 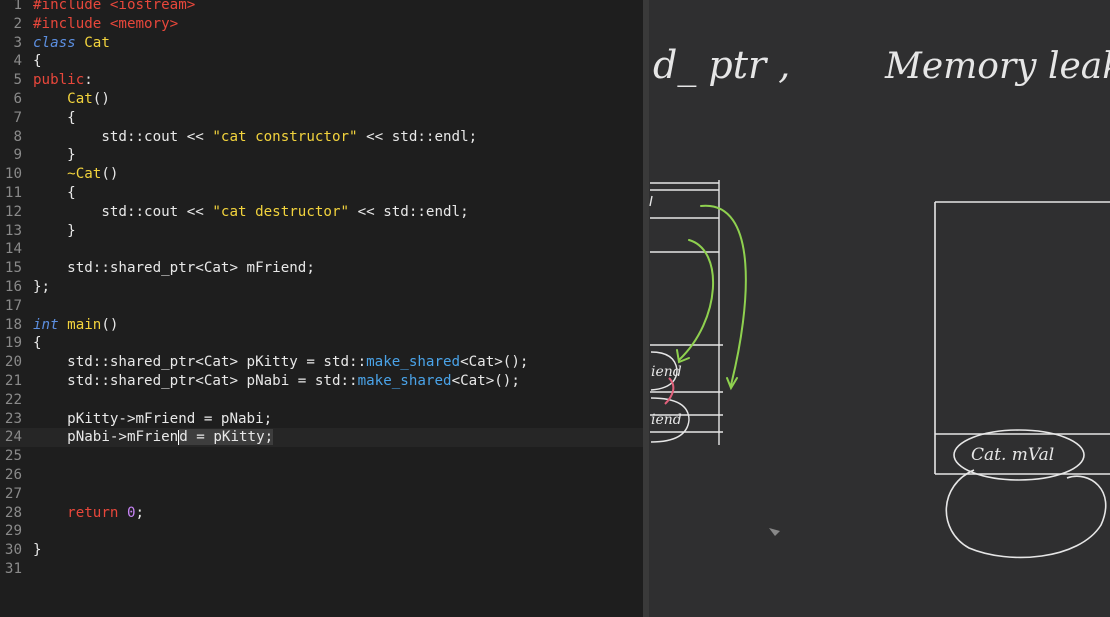 What do you see at coordinates (321, 155) in the screenshot?
I see `code-line: 9 }` at bounding box center [321, 155].